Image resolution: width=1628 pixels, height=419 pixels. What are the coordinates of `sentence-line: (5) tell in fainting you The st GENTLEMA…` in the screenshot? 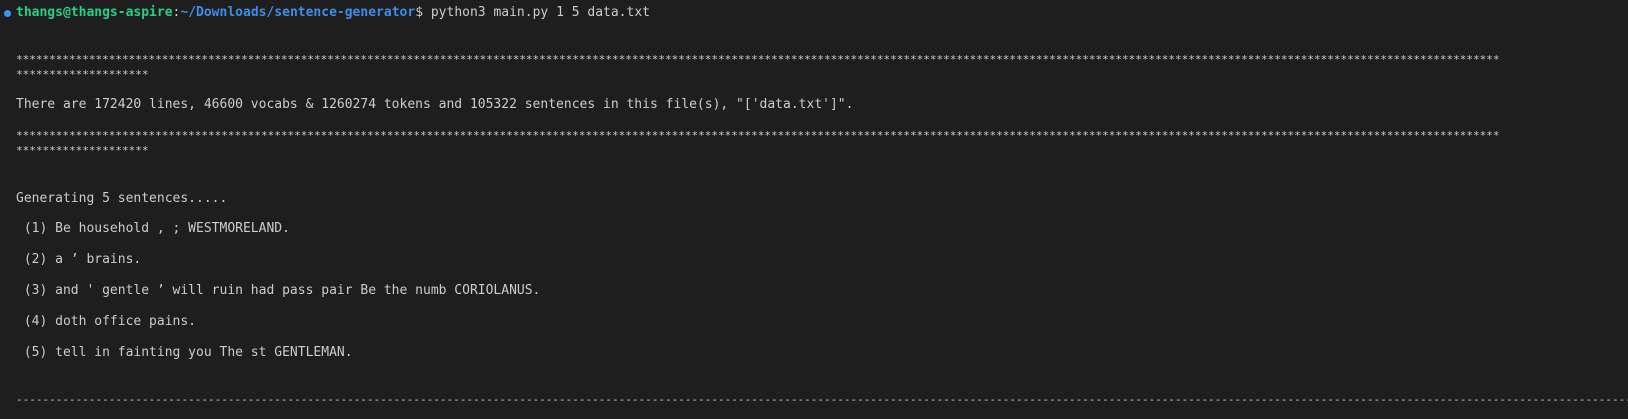 It's located at (184, 352).